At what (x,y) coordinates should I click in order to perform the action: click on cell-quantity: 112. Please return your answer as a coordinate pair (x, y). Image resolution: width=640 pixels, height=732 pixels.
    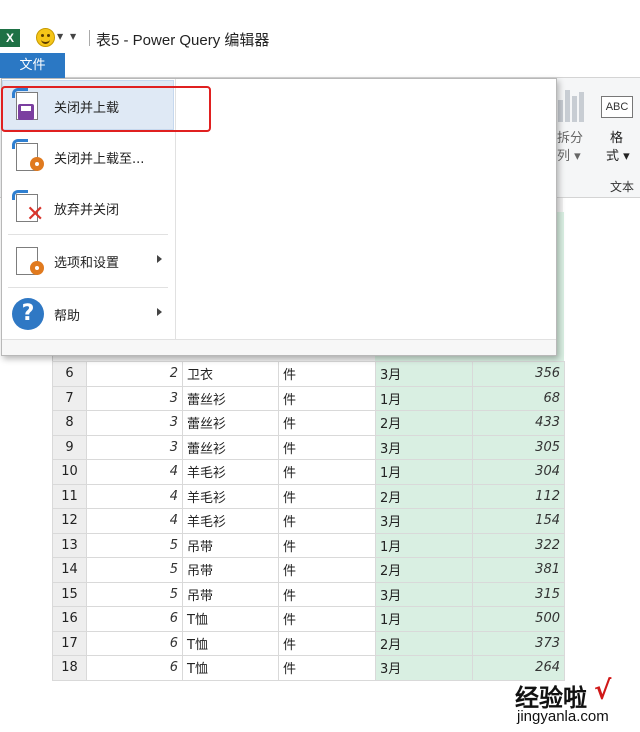
    Looking at the image, I should click on (518, 496).